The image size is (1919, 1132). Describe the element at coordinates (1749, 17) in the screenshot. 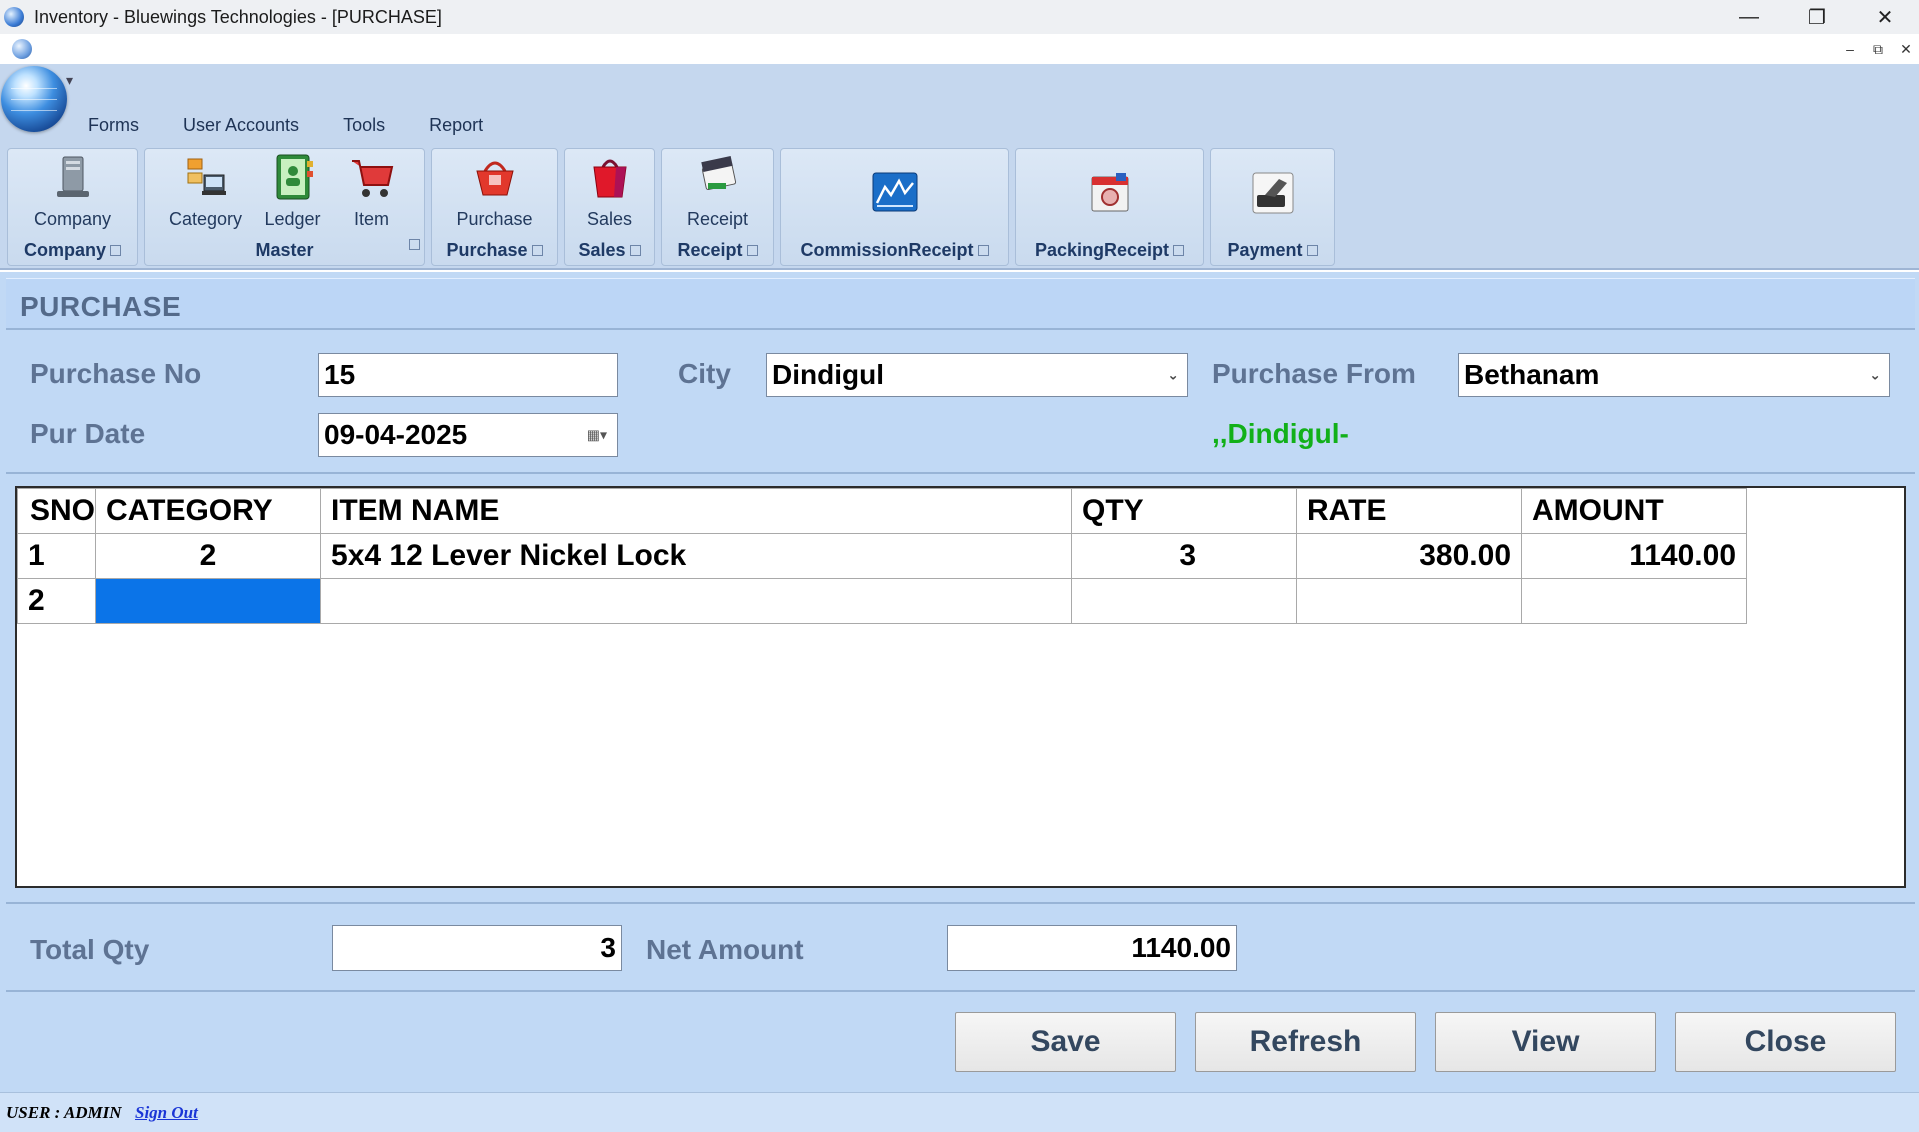

I see `minimize-icon: —` at that location.